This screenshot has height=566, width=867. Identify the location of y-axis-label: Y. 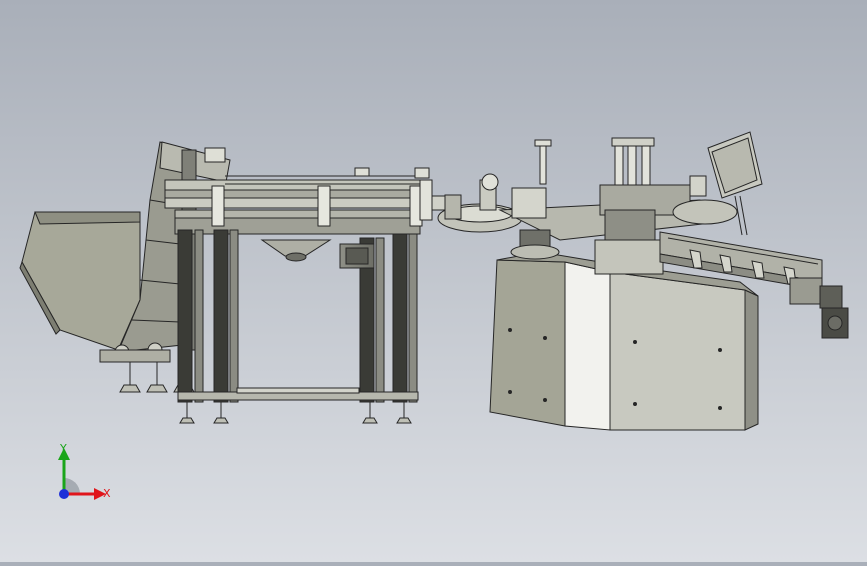
(63, 448).